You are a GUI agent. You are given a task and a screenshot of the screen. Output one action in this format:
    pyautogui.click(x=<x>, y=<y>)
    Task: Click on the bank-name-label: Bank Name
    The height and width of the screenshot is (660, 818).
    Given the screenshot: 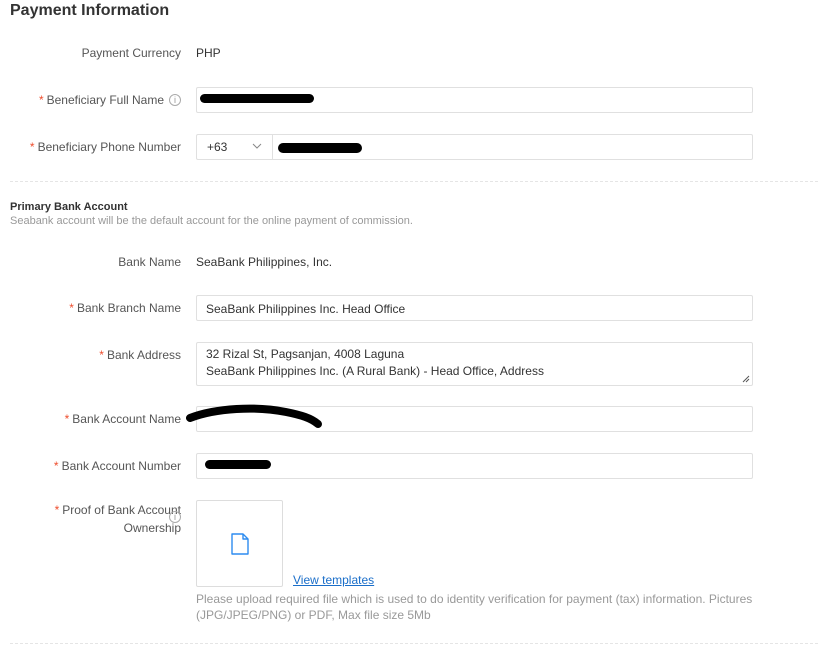 What is the action you would take?
    pyautogui.click(x=149, y=262)
    